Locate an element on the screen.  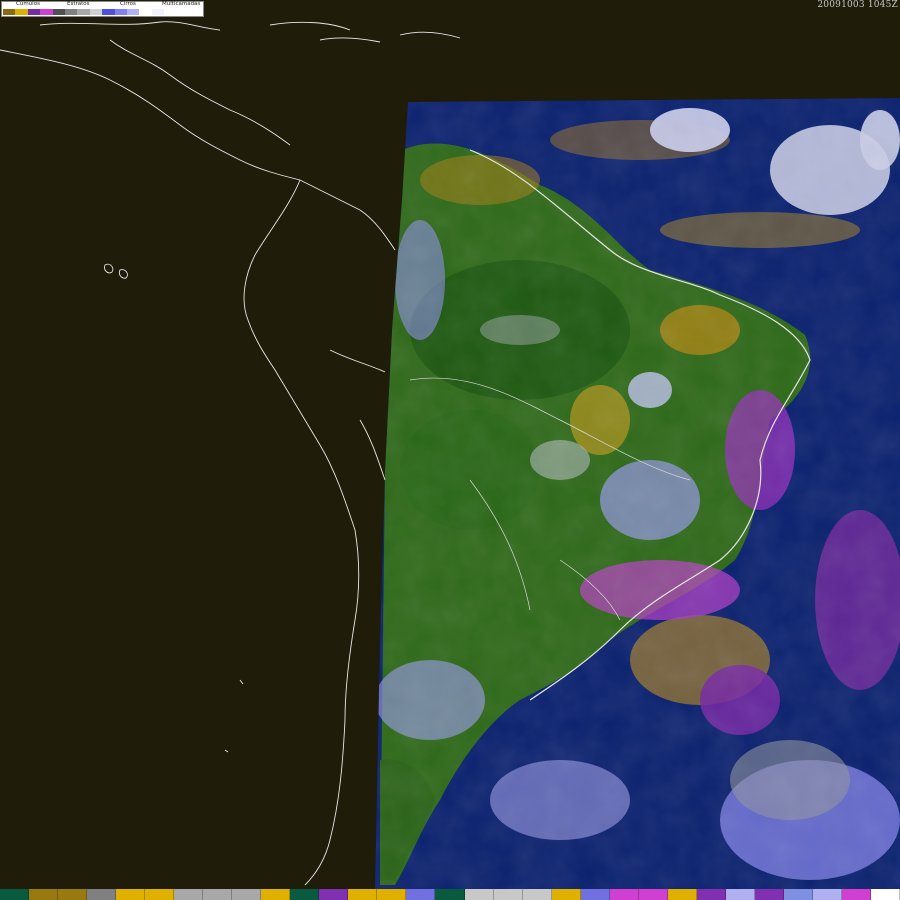
bottom-color-strip is located at coordinates (450, 894).